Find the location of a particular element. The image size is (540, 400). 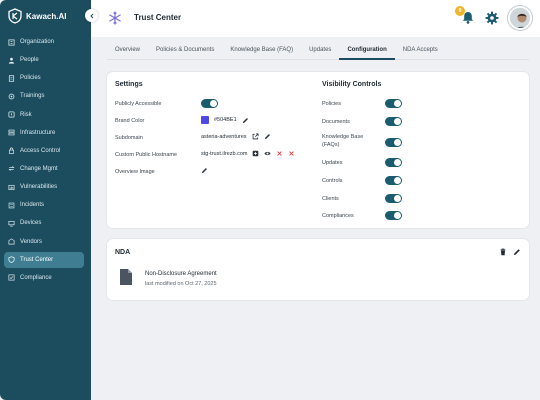

tab-configuration: Configuration is located at coordinates (367, 50).